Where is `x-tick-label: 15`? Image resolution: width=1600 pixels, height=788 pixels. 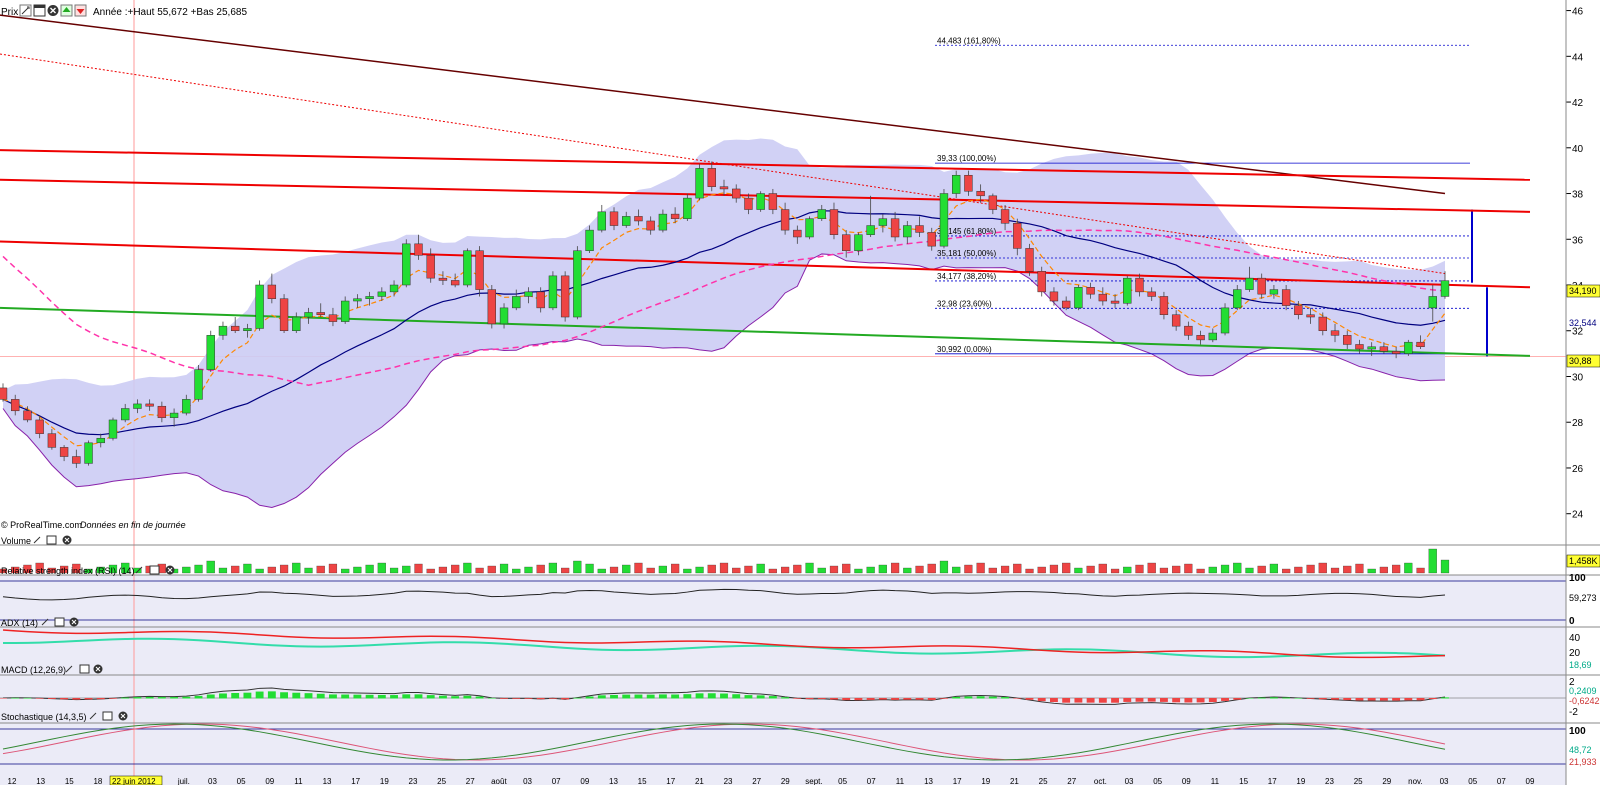
x-tick-label: 15 is located at coordinates (69, 781).